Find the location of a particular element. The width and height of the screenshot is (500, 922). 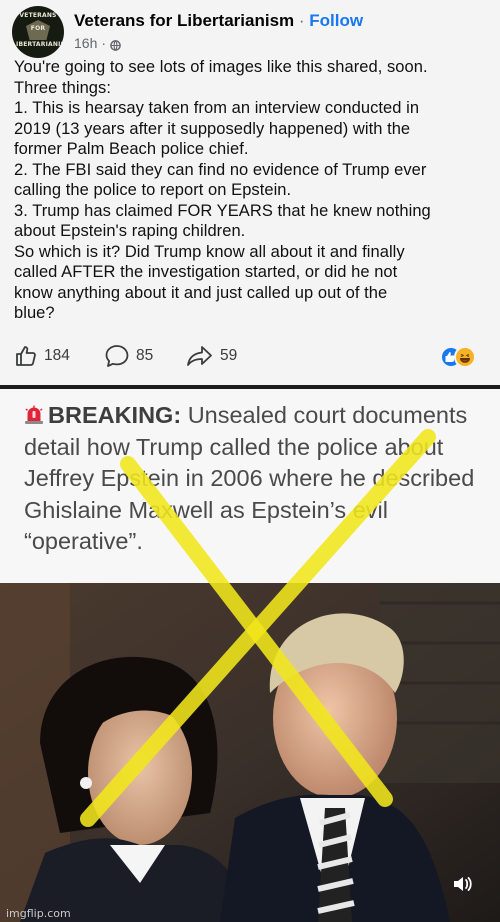

siren-icon is located at coordinates (34, 413).